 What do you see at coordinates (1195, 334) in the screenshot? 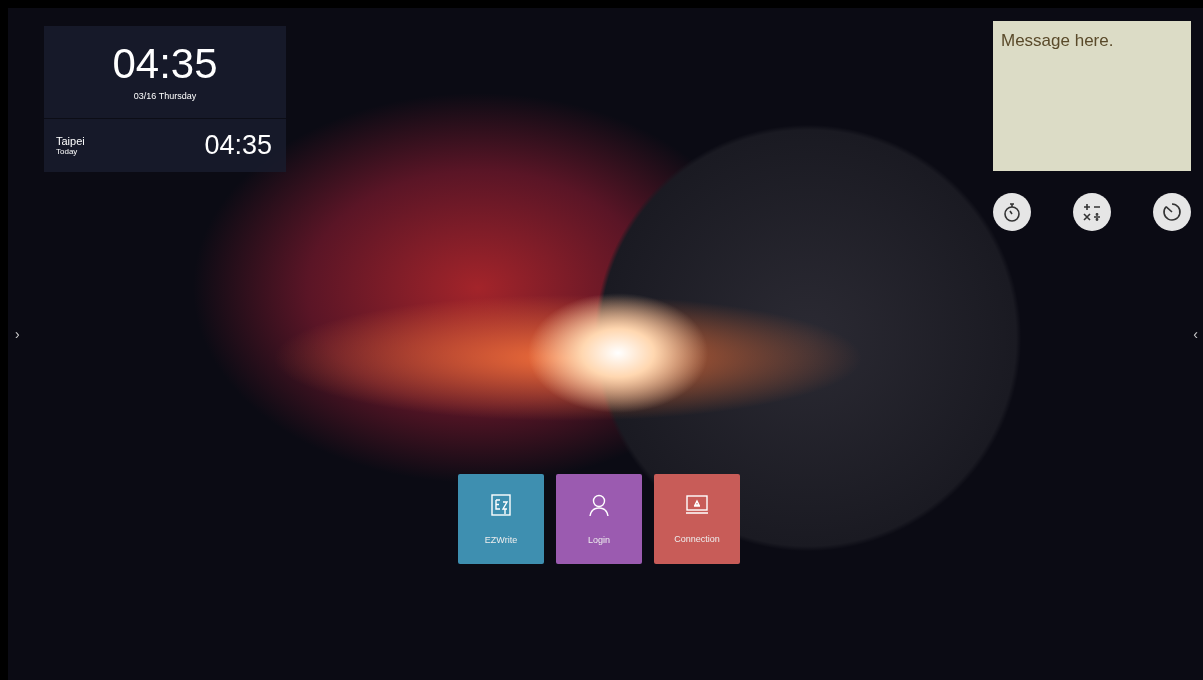
I see `expand-right-button: ‹` at bounding box center [1195, 334].